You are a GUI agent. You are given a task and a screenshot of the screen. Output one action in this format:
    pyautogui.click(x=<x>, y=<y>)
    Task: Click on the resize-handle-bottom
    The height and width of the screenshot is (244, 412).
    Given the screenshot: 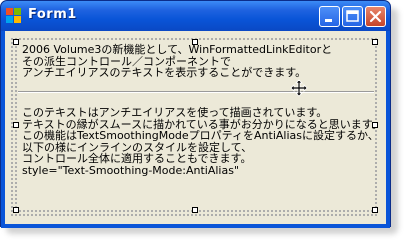 What is the action you would take?
    pyautogui.click(x=195, y=210)
    